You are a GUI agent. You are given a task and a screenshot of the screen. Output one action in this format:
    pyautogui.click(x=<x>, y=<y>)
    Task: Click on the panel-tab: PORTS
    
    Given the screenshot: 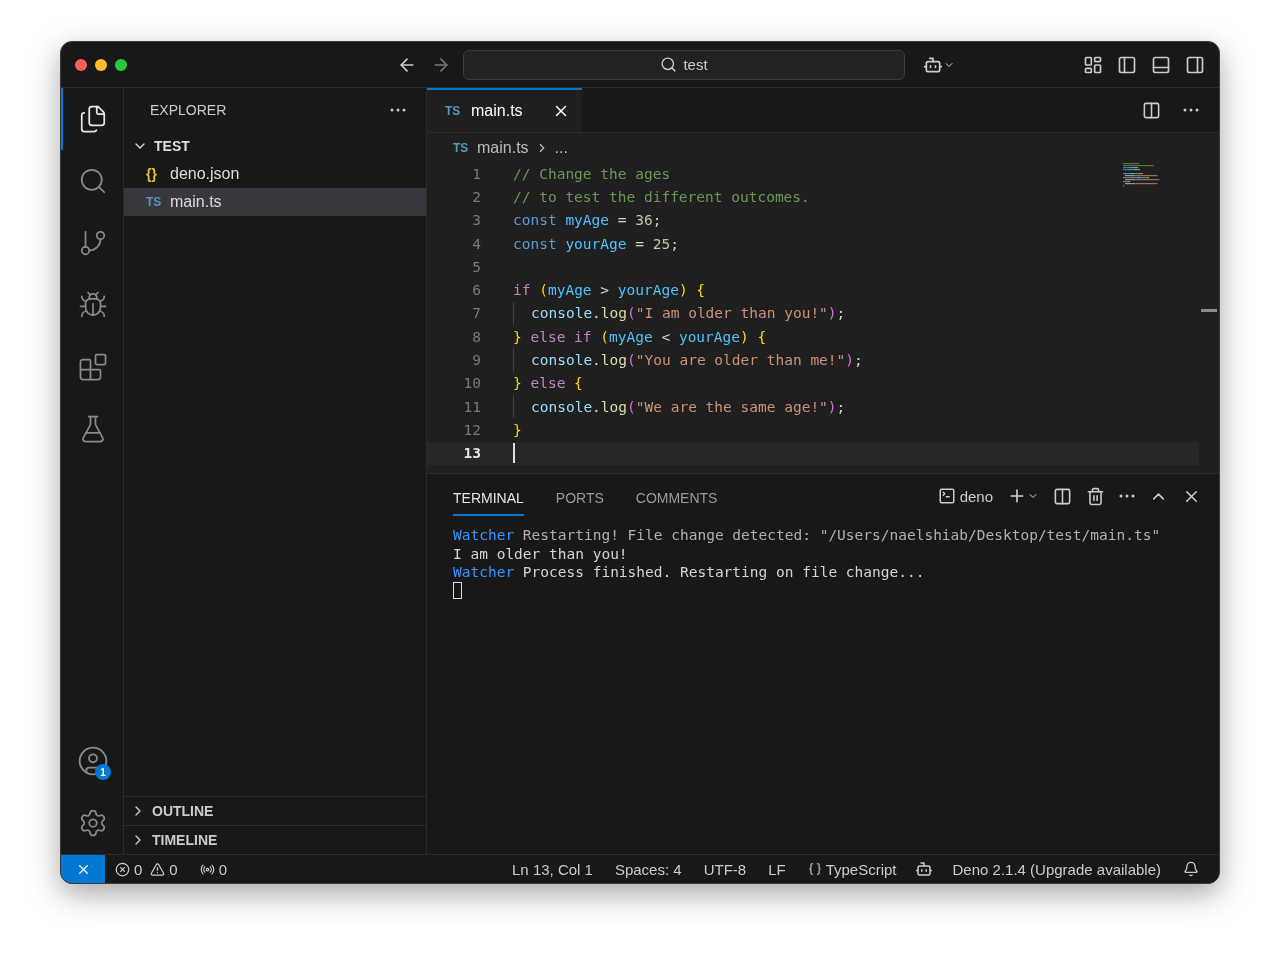 What is the action you would take?
    pyautogui.click(x=579, y=498)
    